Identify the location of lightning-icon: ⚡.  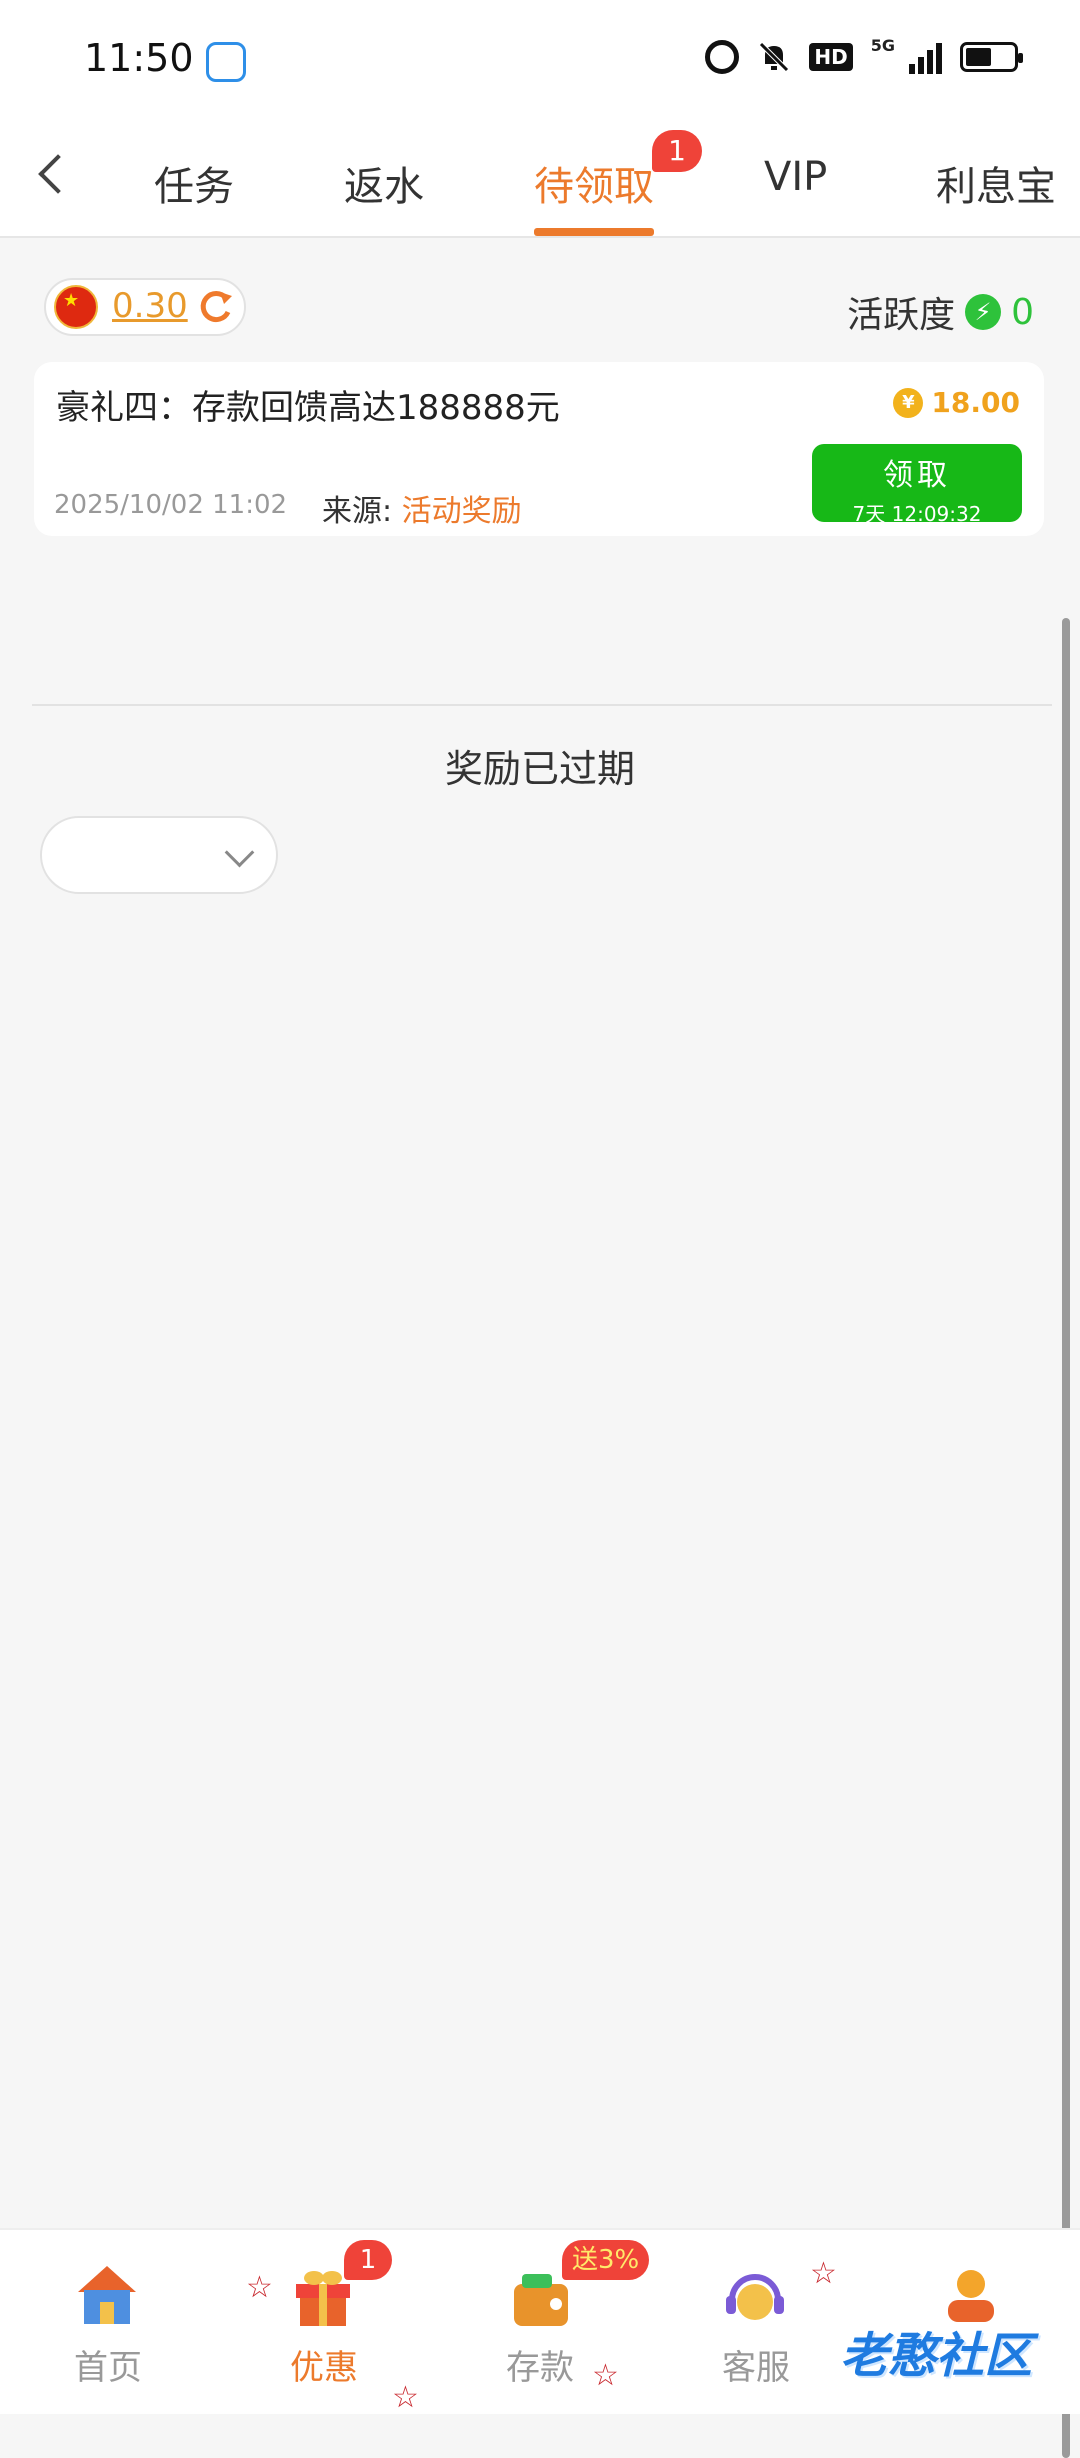
(983, 312).